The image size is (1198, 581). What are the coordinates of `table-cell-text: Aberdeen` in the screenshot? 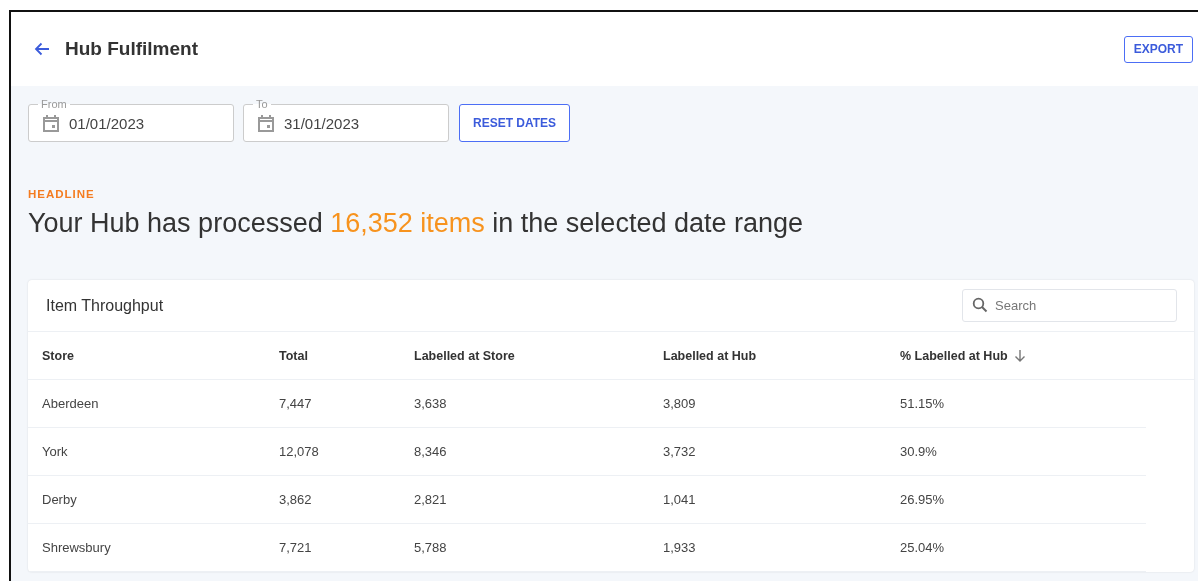 It's located at (71, 403).